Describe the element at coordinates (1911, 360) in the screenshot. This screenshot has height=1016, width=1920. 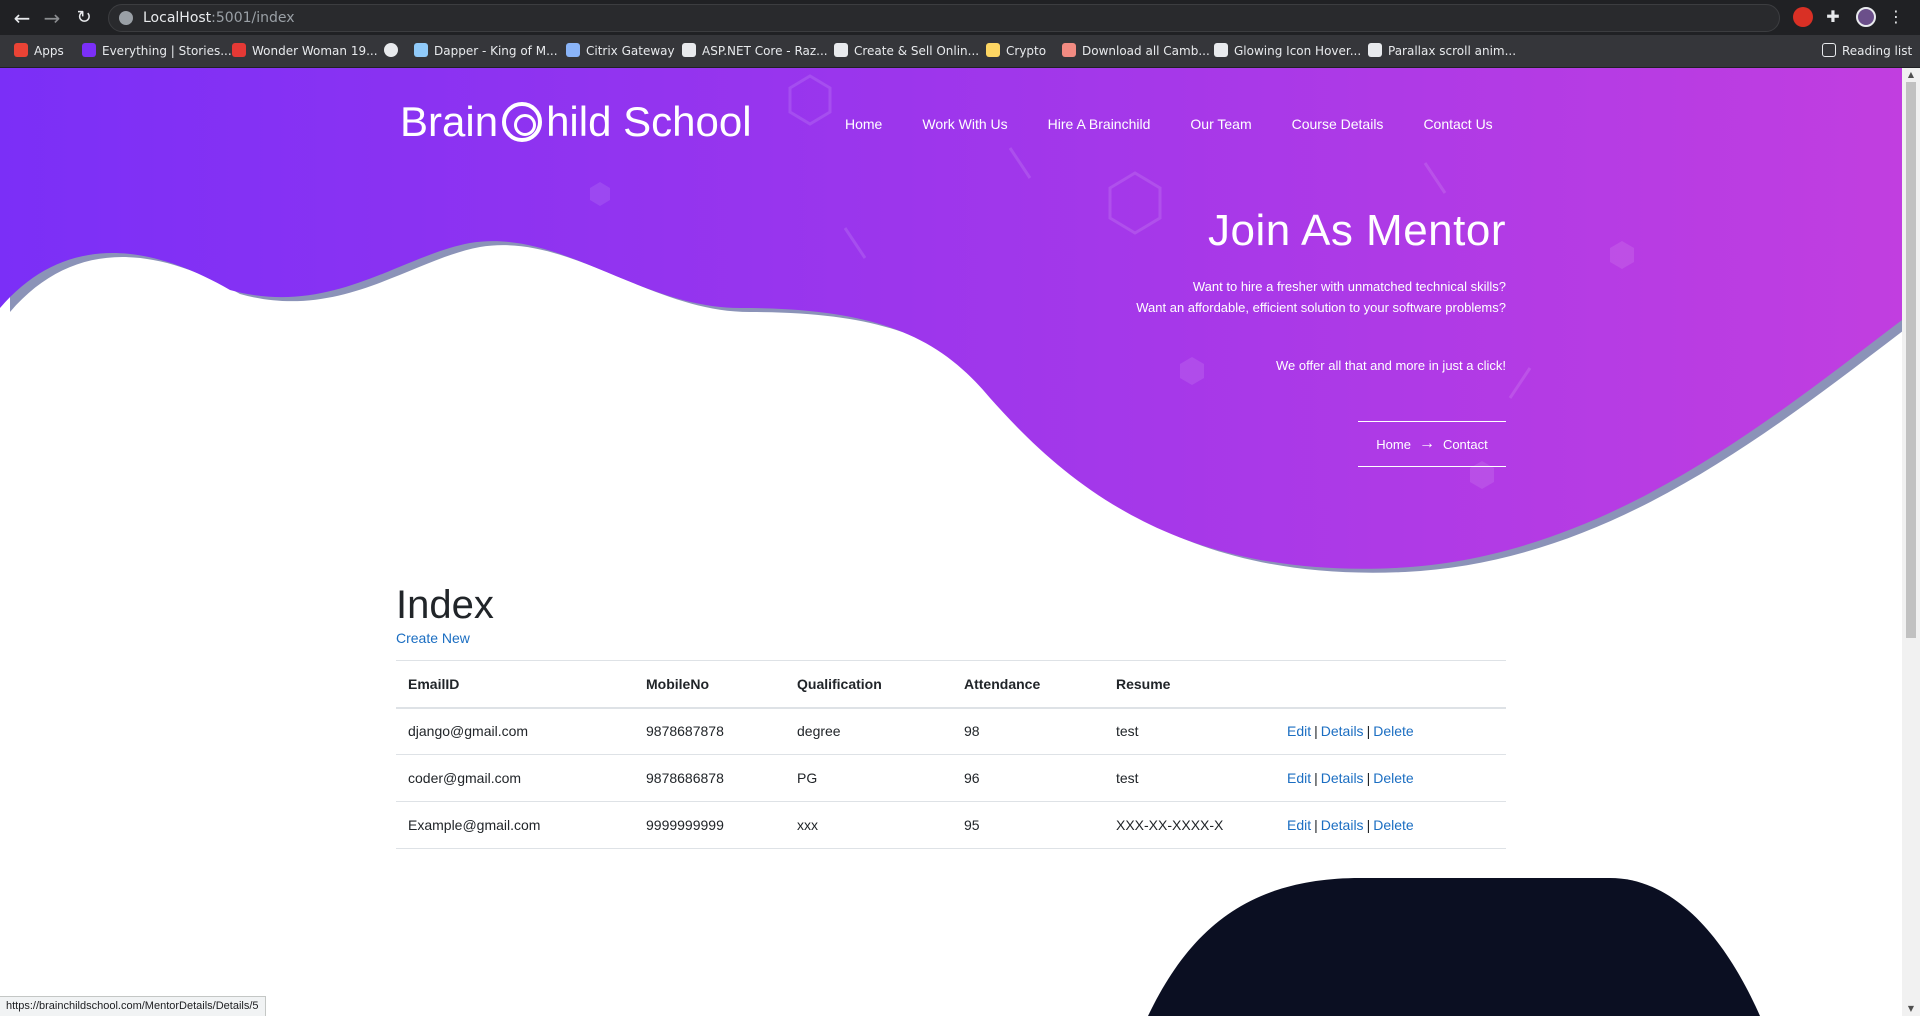
I see `scroll-thumb` at that location.